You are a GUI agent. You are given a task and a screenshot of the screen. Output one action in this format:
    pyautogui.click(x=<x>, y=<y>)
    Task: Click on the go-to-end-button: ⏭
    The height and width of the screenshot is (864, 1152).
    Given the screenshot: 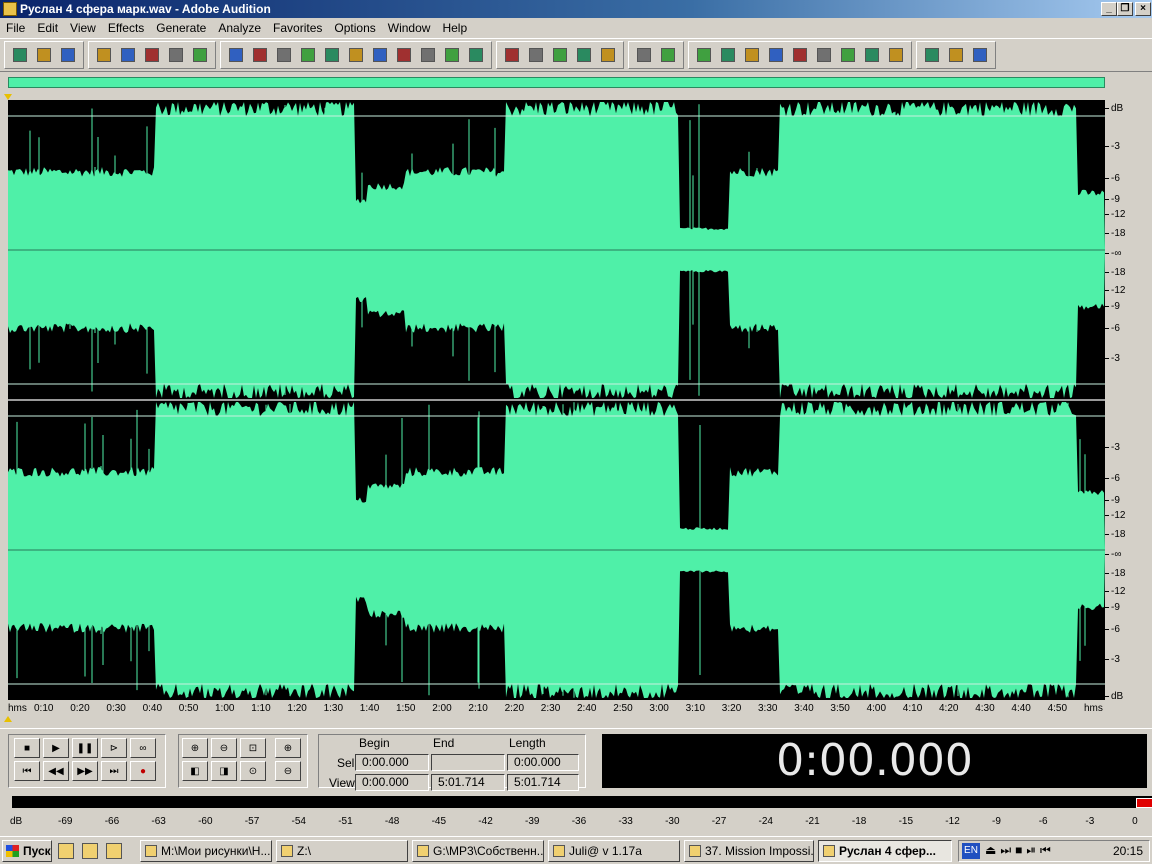 What is the action you would take?
    pyautogui.click(x=114, y=771)
    